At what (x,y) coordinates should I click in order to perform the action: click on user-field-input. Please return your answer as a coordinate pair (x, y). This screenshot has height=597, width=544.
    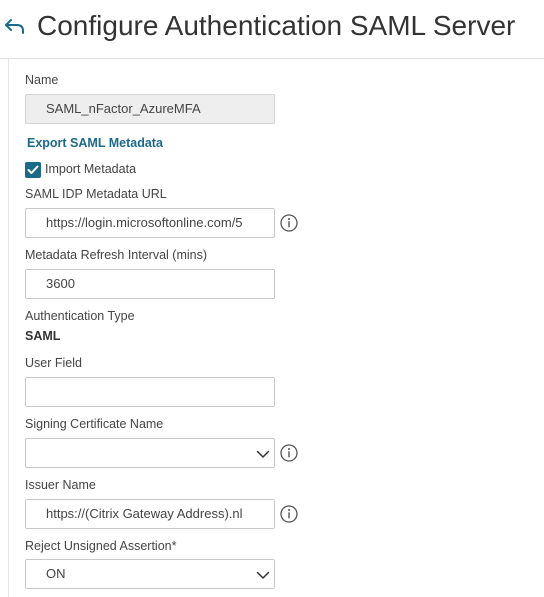
    Looking at the image, I should click on (150, 392).